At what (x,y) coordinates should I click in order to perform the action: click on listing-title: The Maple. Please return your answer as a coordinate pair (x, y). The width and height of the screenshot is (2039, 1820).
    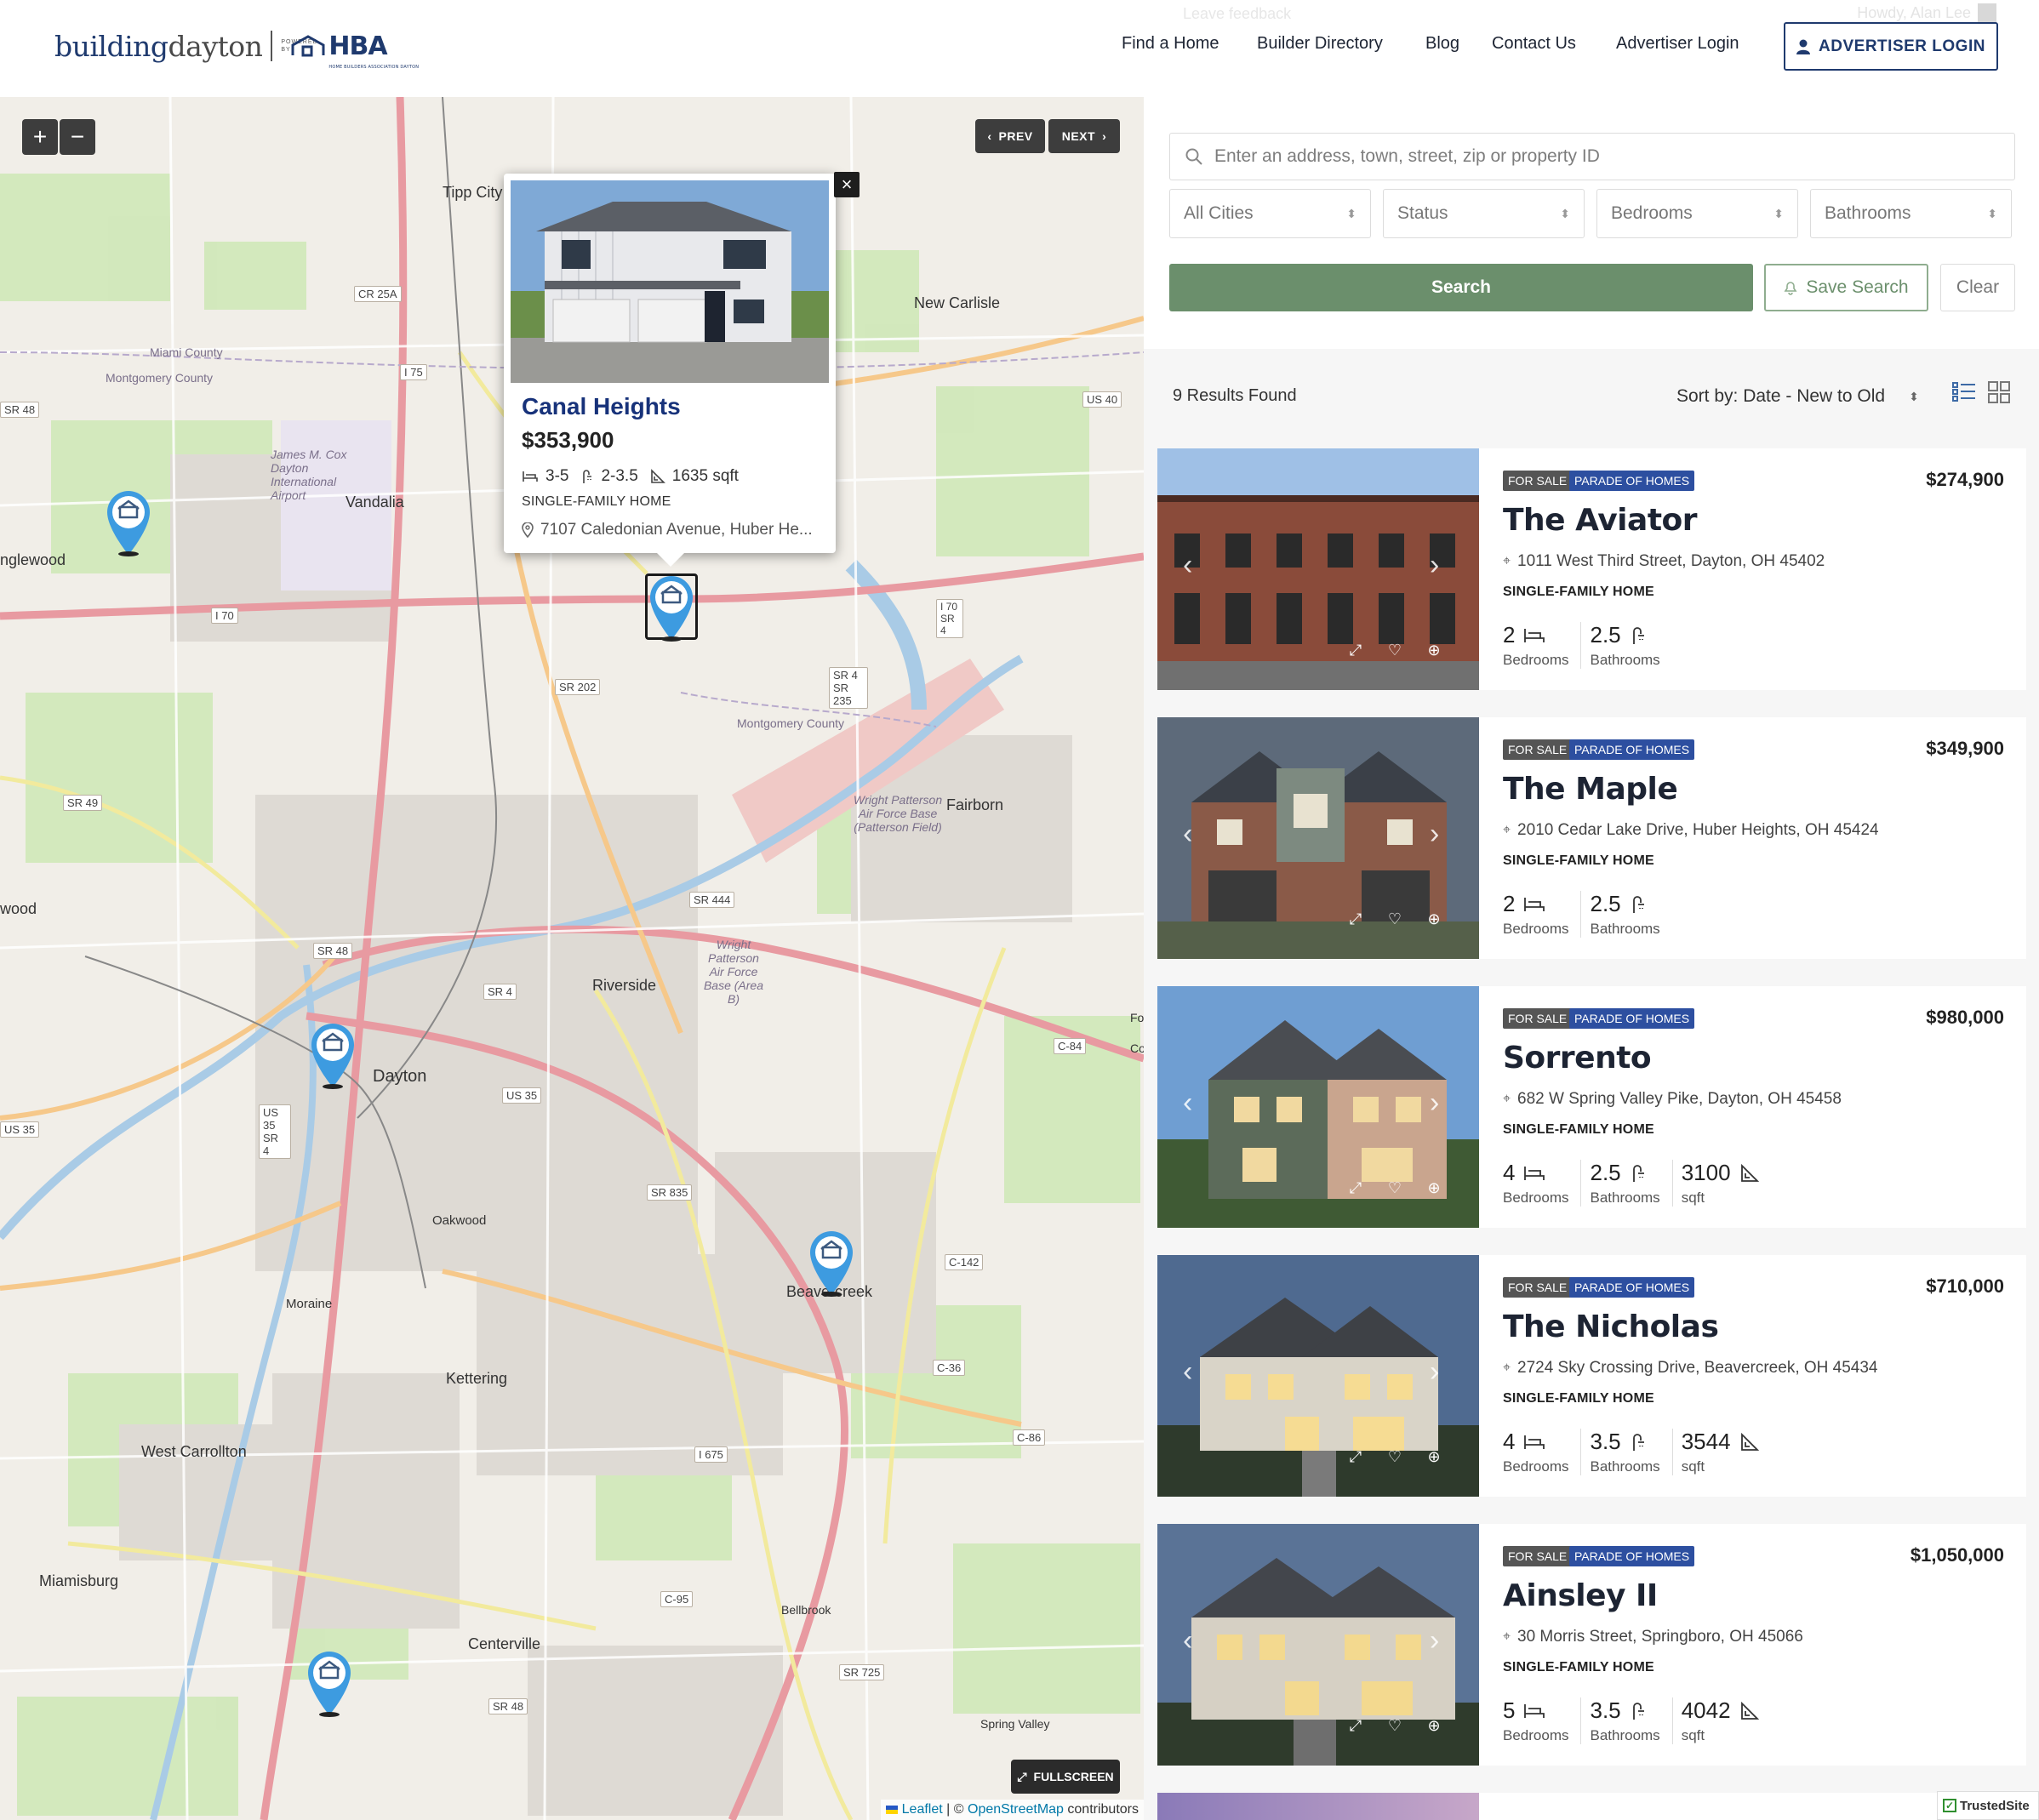
    Looking at the image, I should click on (1590, 790).